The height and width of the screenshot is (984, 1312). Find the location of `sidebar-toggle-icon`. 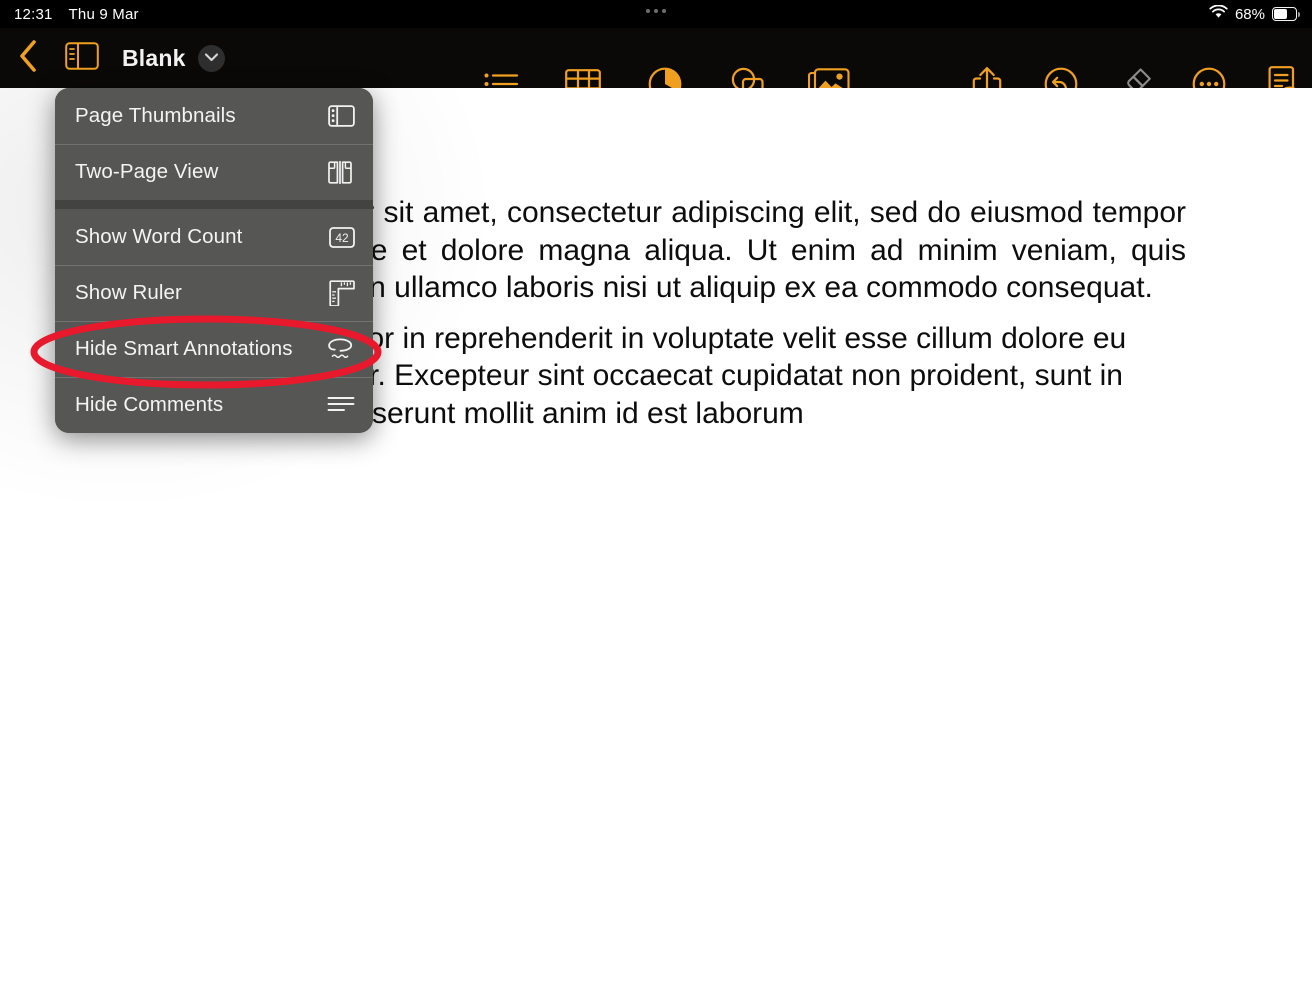

sidebar-toggle-icon is located at coordinates (82, 58).